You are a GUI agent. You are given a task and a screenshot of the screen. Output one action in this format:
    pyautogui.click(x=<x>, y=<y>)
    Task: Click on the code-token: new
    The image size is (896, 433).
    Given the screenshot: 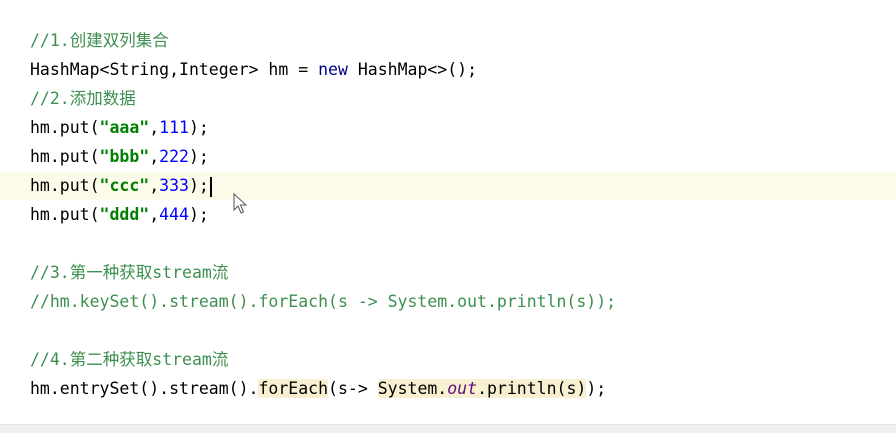 What is the action you would take?
    pyautogui.click(x=333, y=69)
    